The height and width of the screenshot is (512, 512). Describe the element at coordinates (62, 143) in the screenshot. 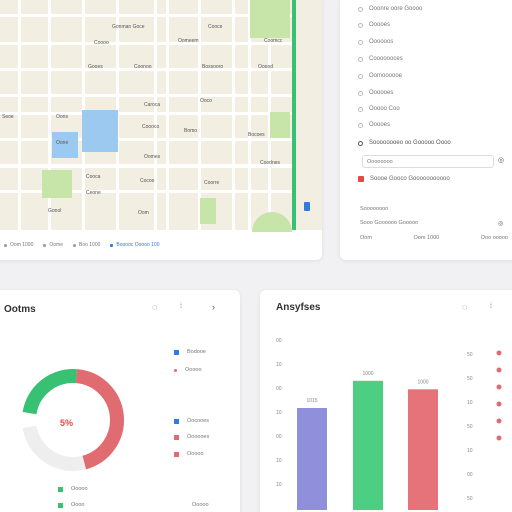

I see `map-label: Oone` at that location.